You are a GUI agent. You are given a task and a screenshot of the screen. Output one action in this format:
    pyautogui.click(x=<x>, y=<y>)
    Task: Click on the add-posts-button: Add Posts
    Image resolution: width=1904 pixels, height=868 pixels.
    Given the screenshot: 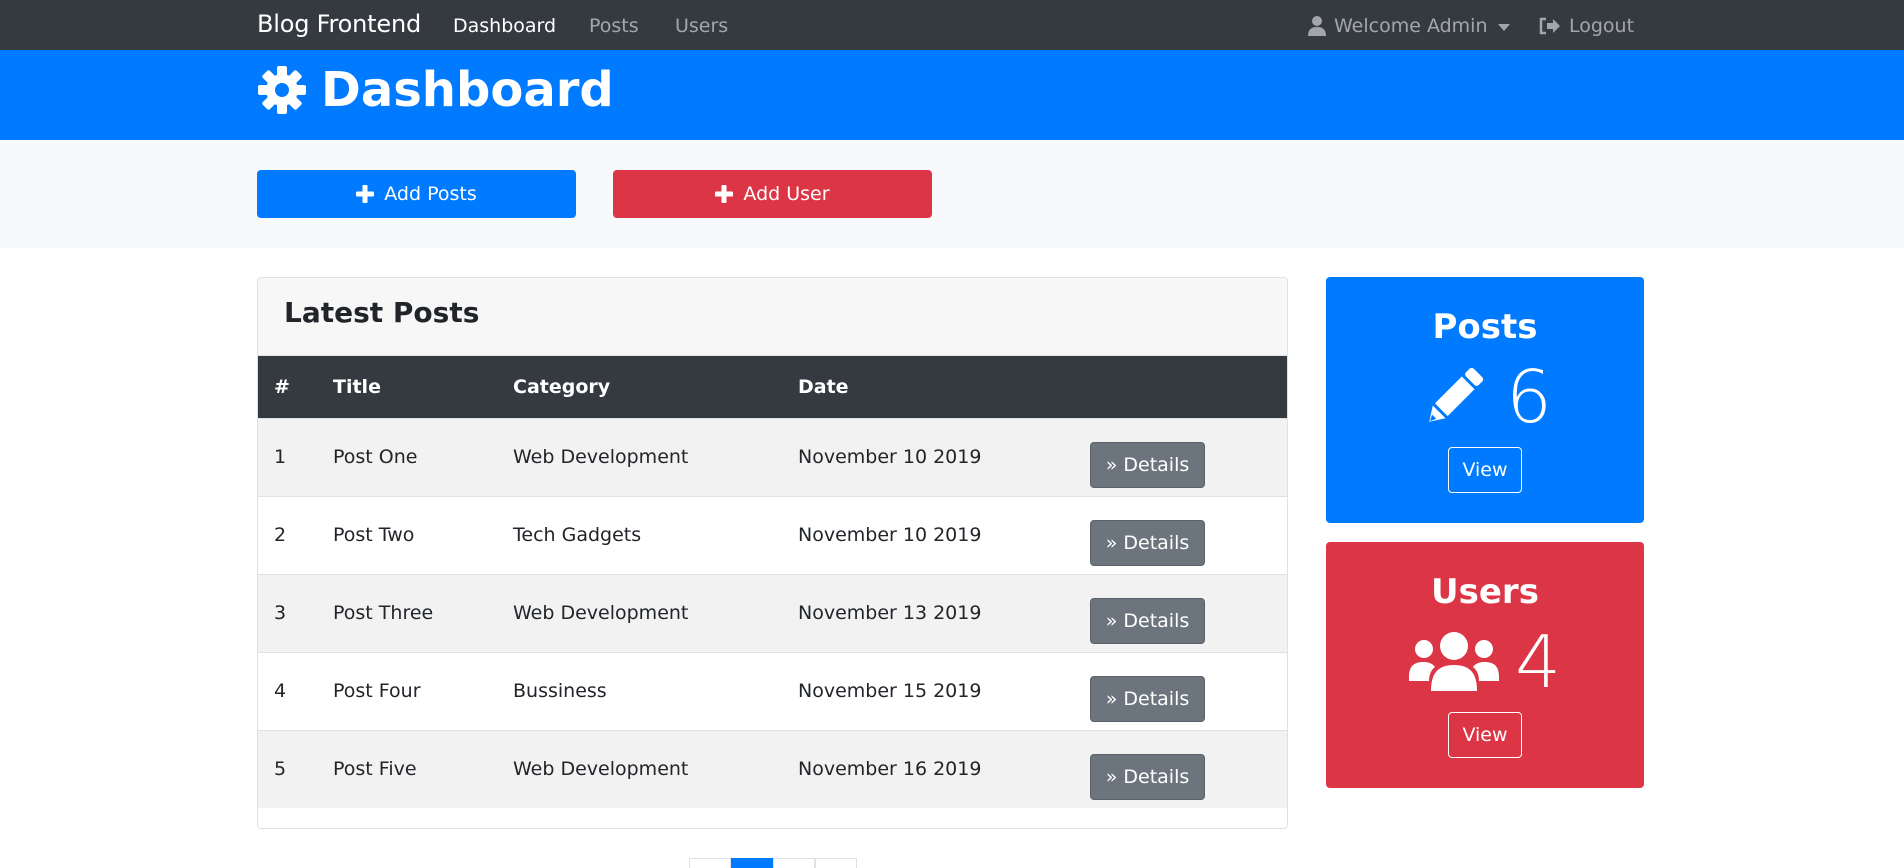 What is the action you would take?
    pyautogui.click(x=416, y=194)
    